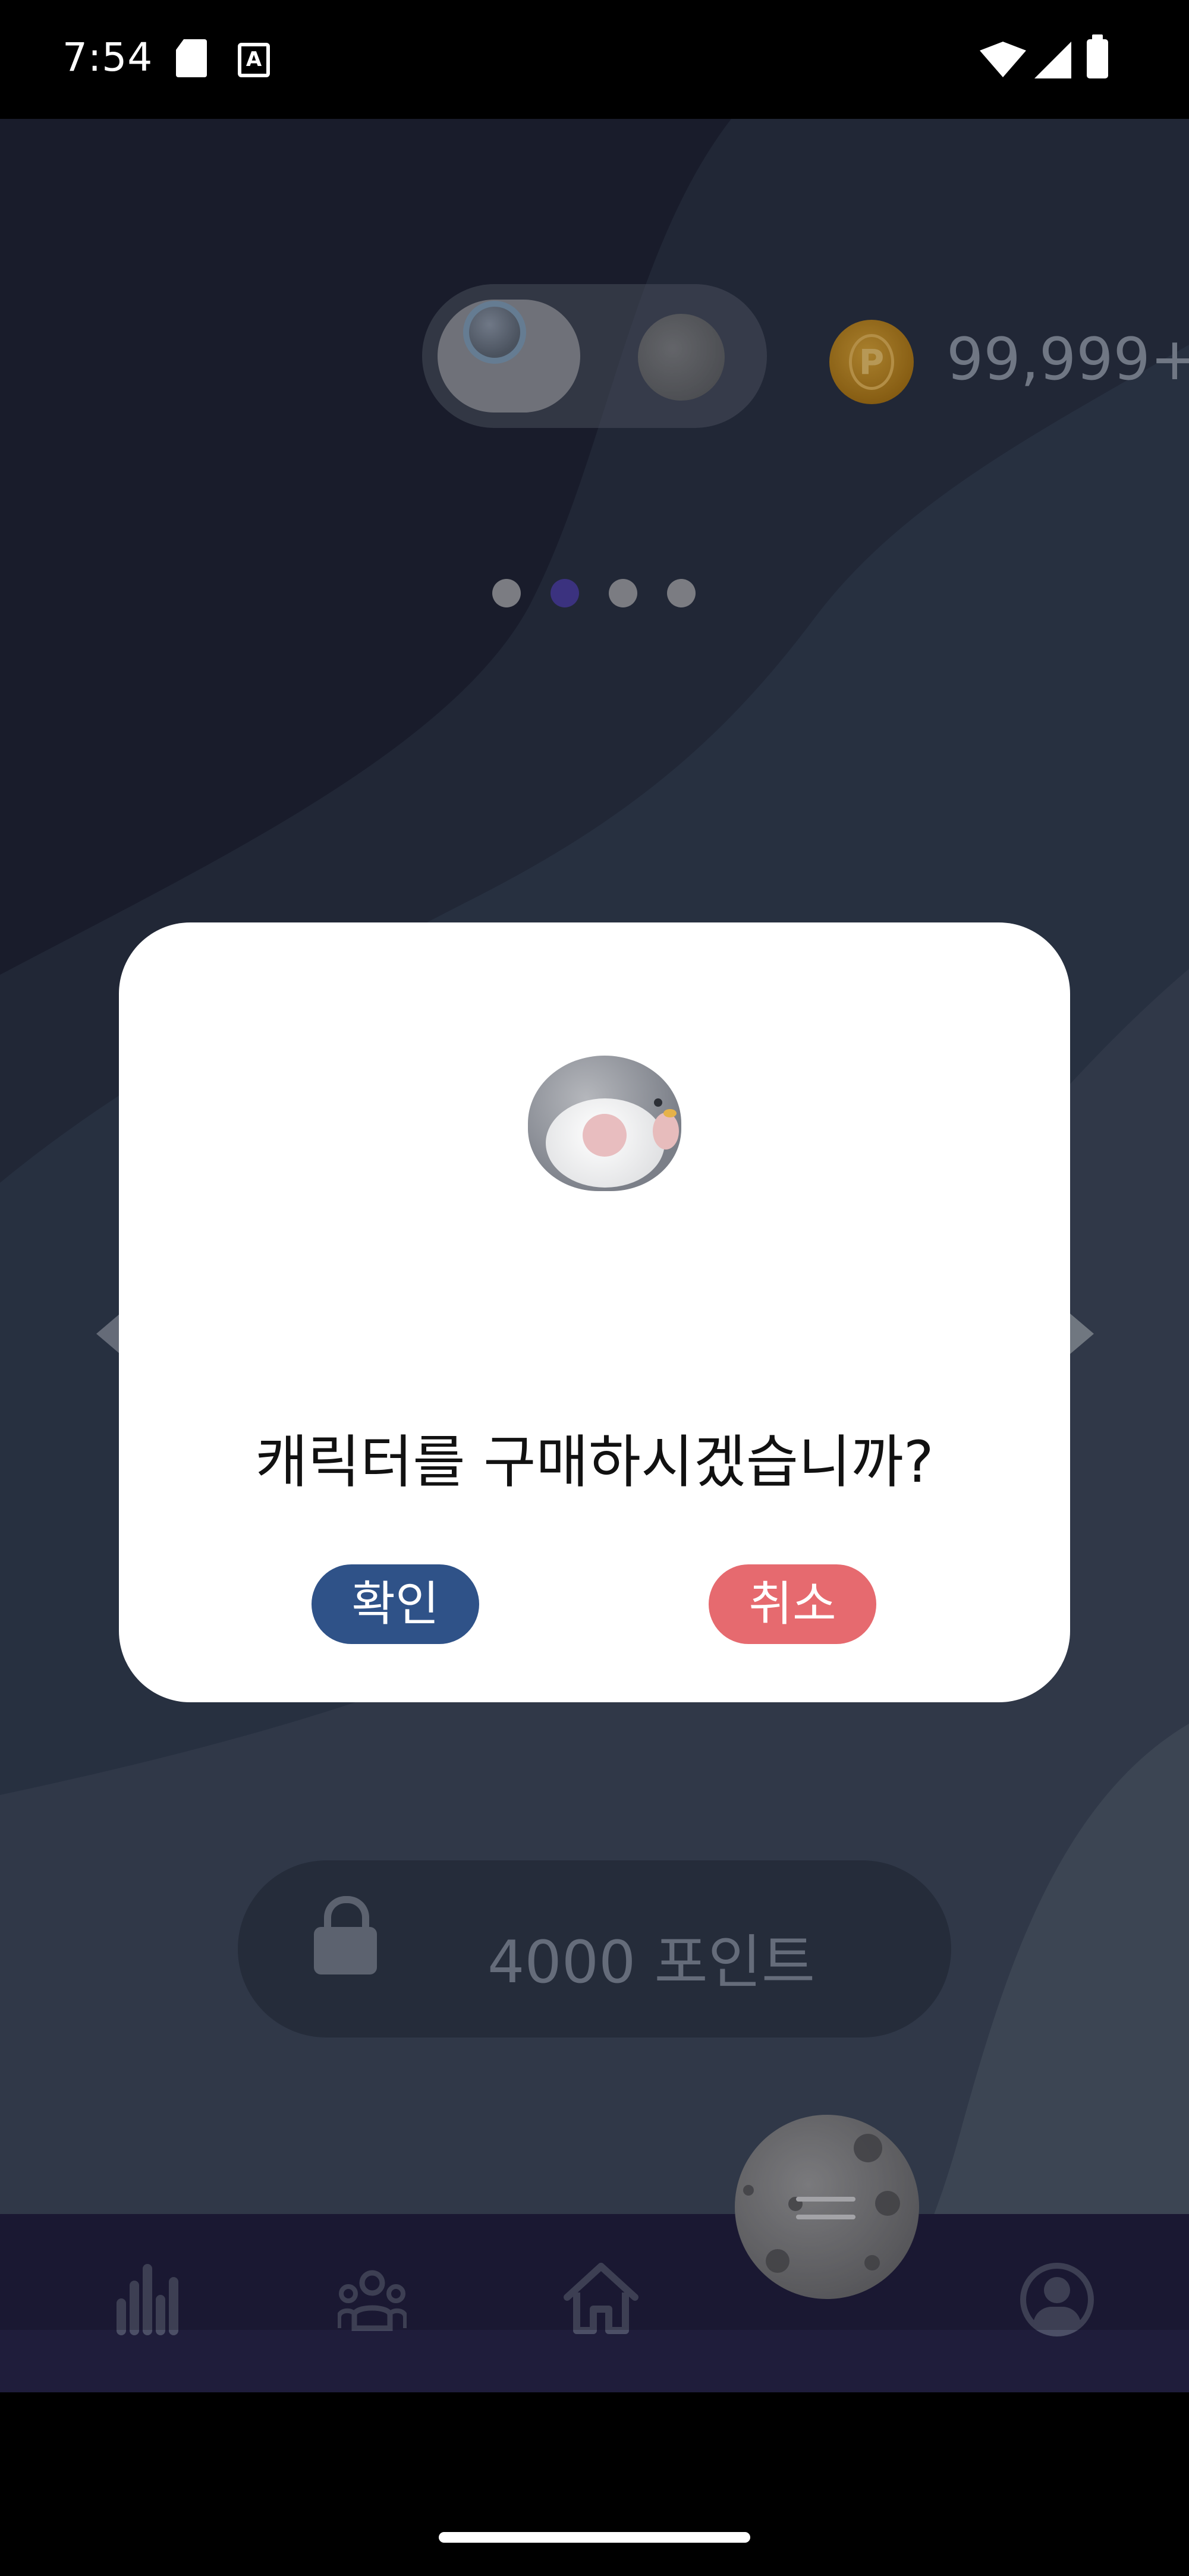 The width and height of the screenshot is (1189, 2576). Describe the element at coordinates (594, 2537) in the screenshot. I see `home-indicator` at that location.